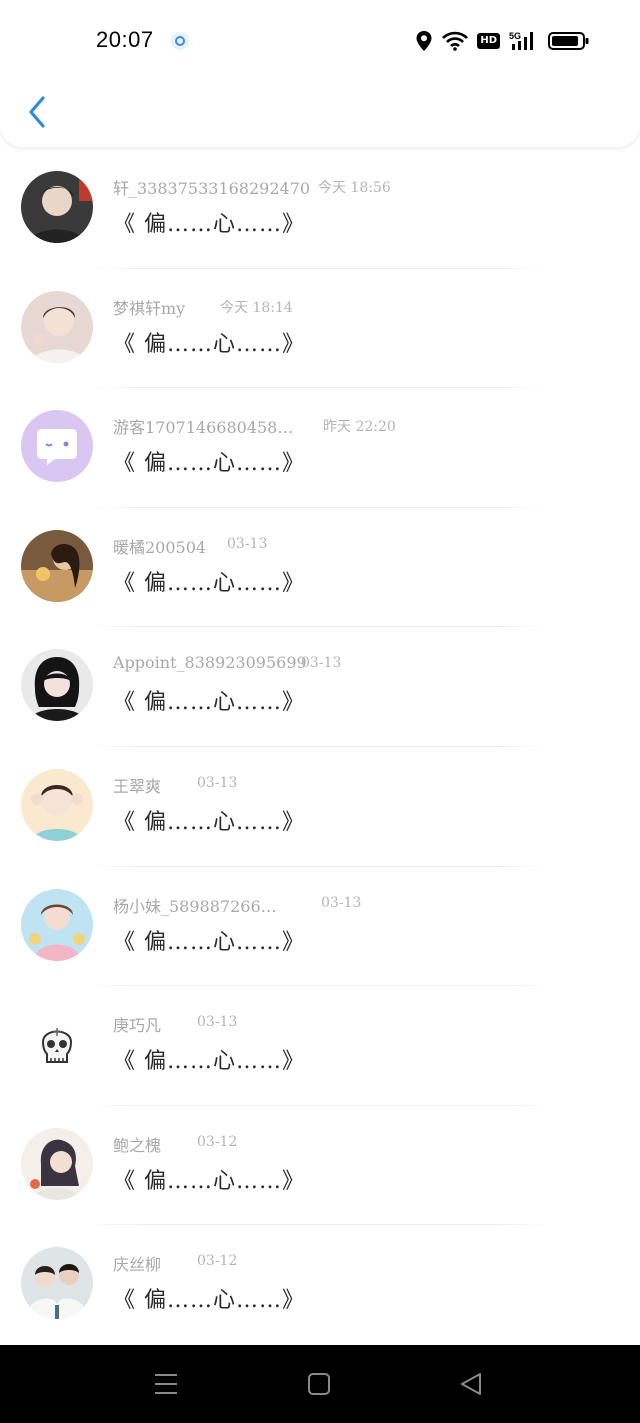 This screenshot has height=1423, width=640. Describe the element at coordinates (320, 568) in the screenshot. I see `conversation-item: 暖橘200504 03-13 《 偏……心……》` at that location.